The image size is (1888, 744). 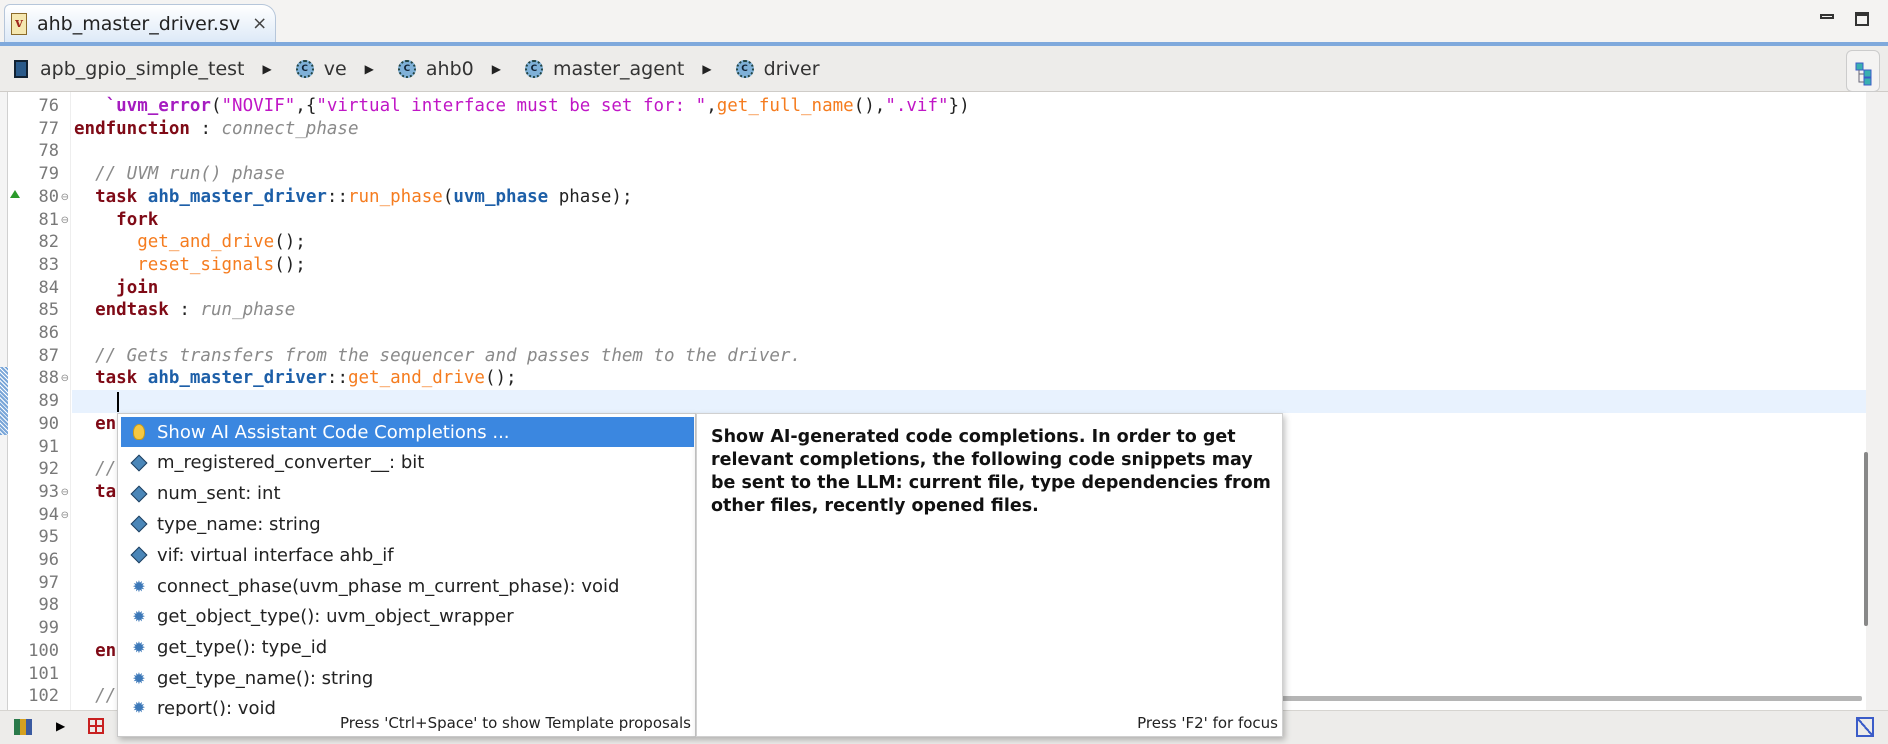 What do you see at coordinates (139, 432) in the screenshot?
I see `lightbulb-icon` at bounding box center [139, 432].